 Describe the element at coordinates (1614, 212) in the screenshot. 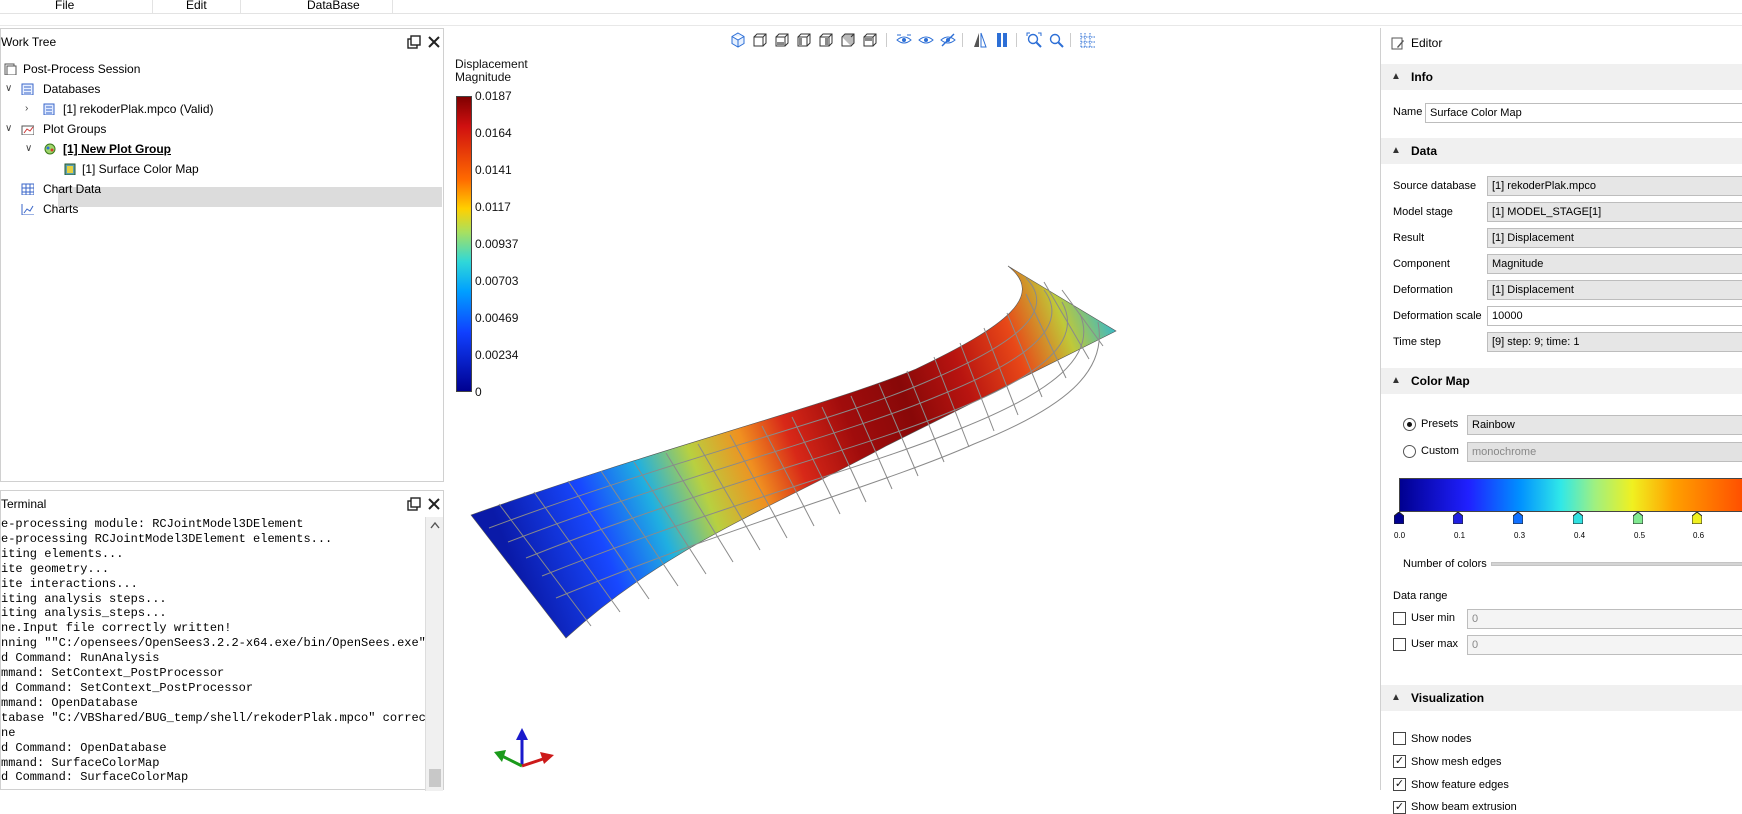

I see `model-stage-select: [1] MODEL_STAGE[1]` at that location.